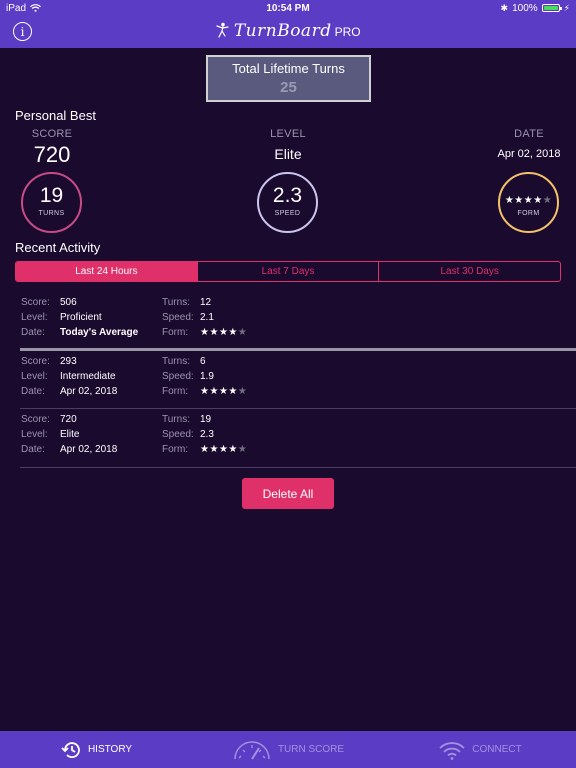 The width and height of the screenshot is (576, 768). Describe the element at coordinates (452, 750) in the screenshot. I see `wifi-icon` at that location.